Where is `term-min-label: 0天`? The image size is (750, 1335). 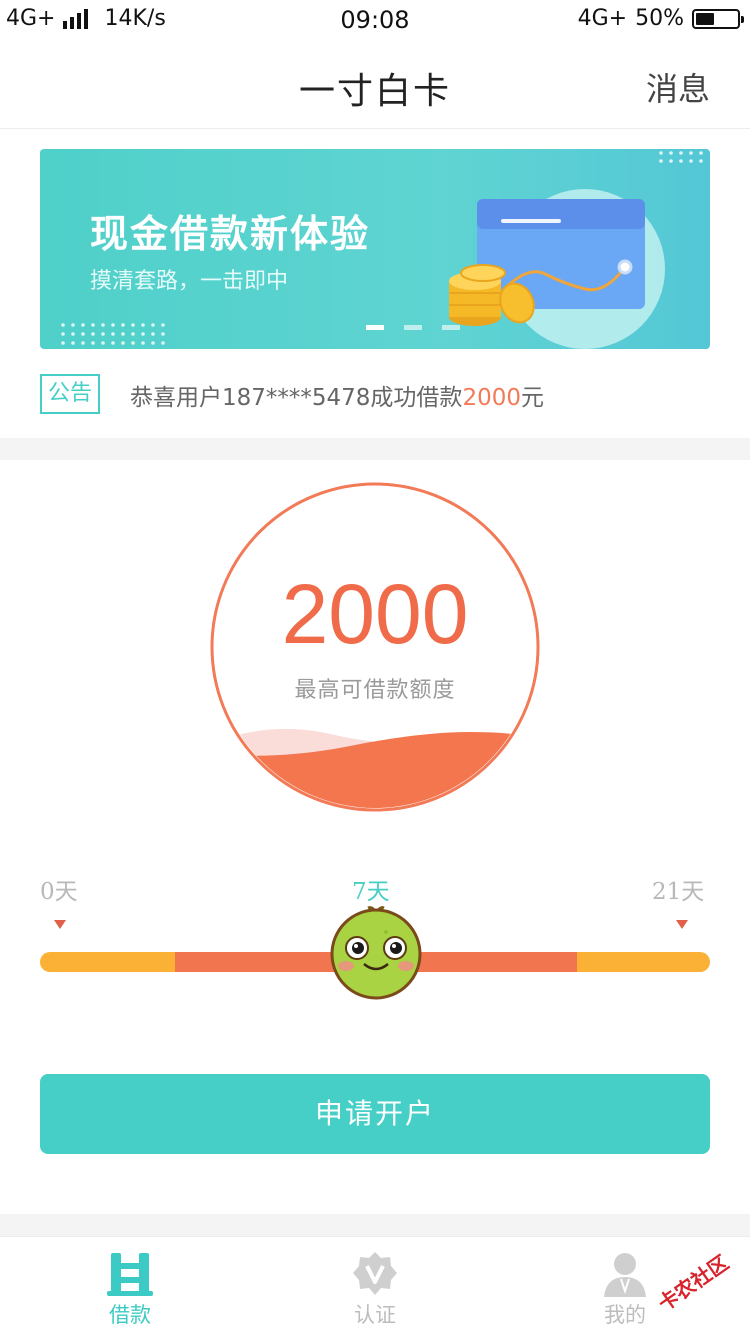
term-min-label: 0天 is located at coordinates (59, 892).